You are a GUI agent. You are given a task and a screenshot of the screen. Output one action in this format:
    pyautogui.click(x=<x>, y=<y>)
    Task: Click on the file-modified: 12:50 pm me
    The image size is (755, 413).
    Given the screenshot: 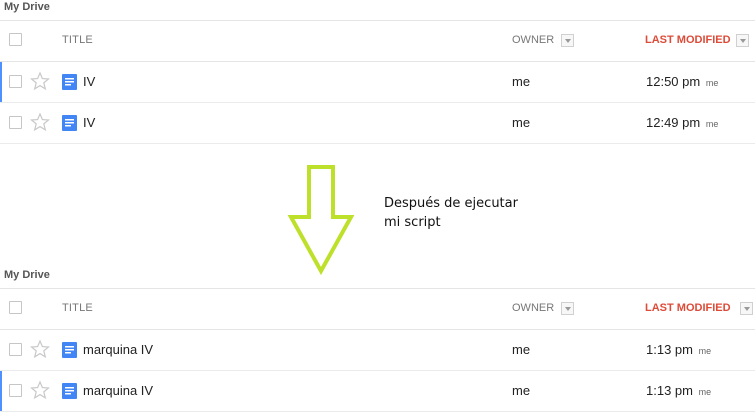 What is the action you would take?
    pyautogui.click(x=682, y=81)
    